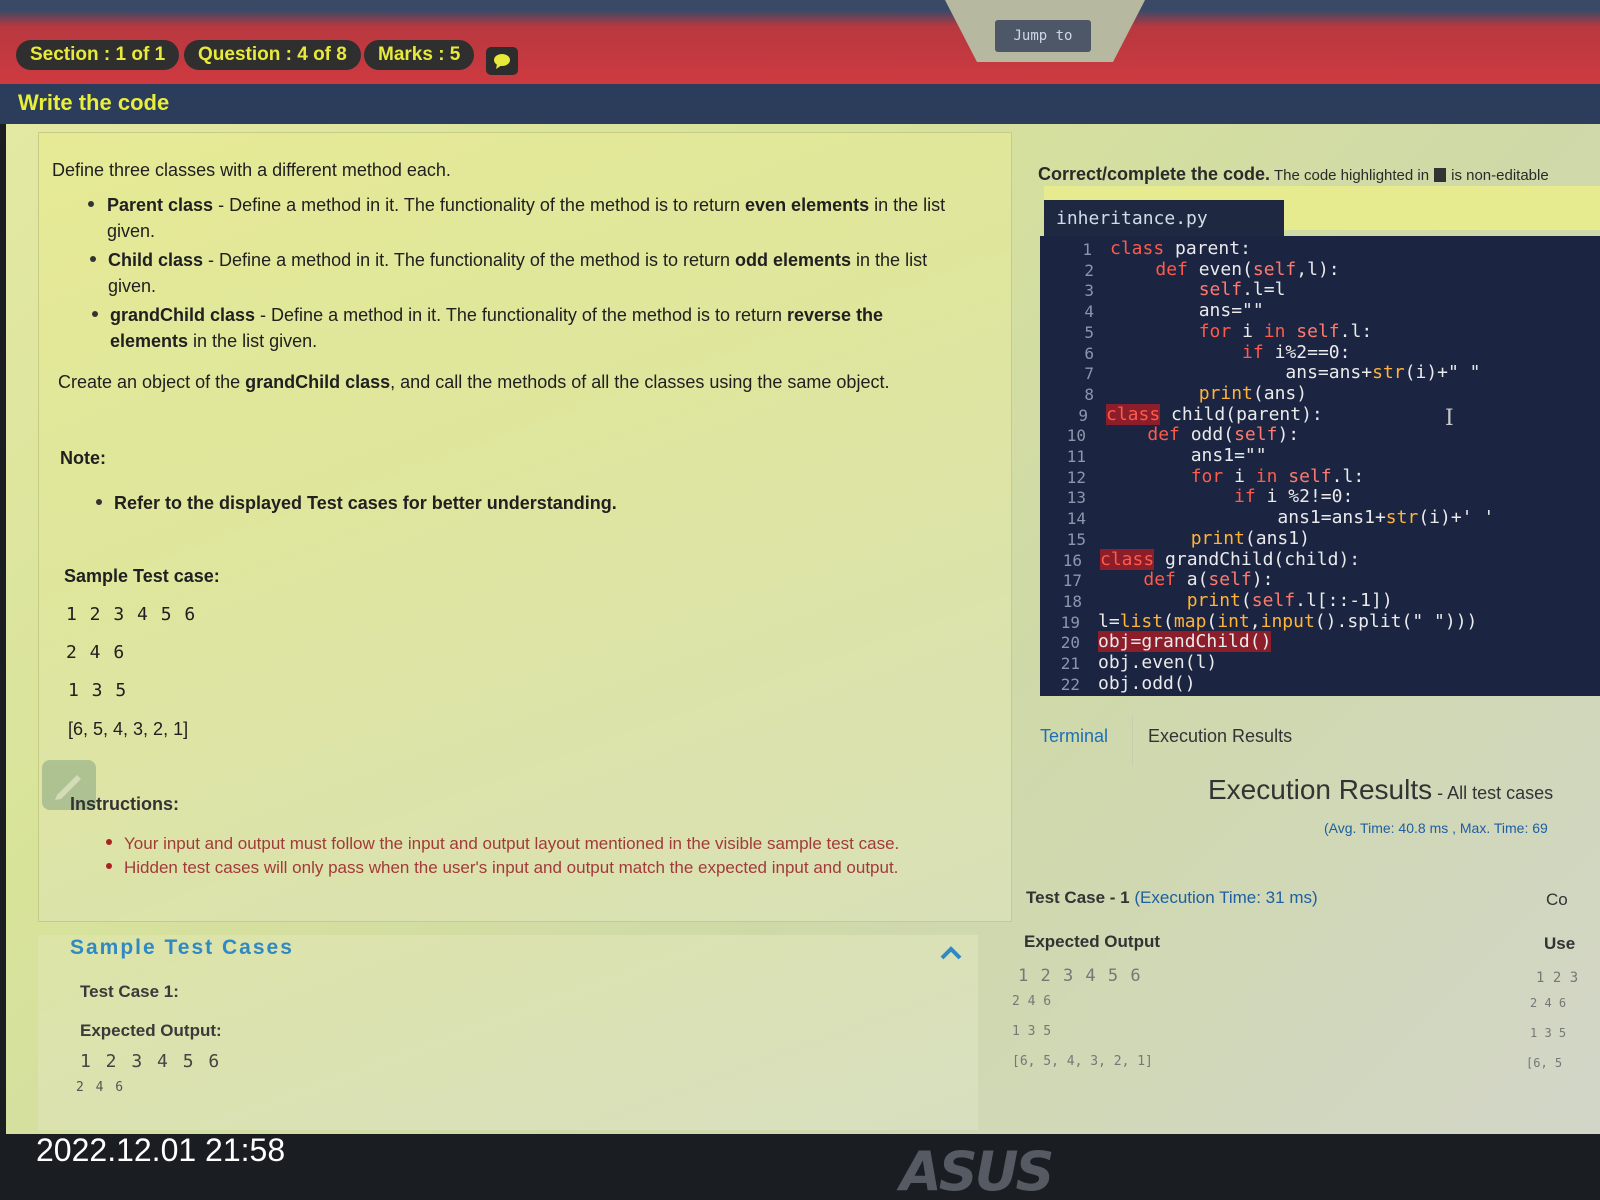  What do you see at coordinates (1186, 579) in the screenshot?
I see `code-line: def a(self):` at bounding box center [1186, 579].